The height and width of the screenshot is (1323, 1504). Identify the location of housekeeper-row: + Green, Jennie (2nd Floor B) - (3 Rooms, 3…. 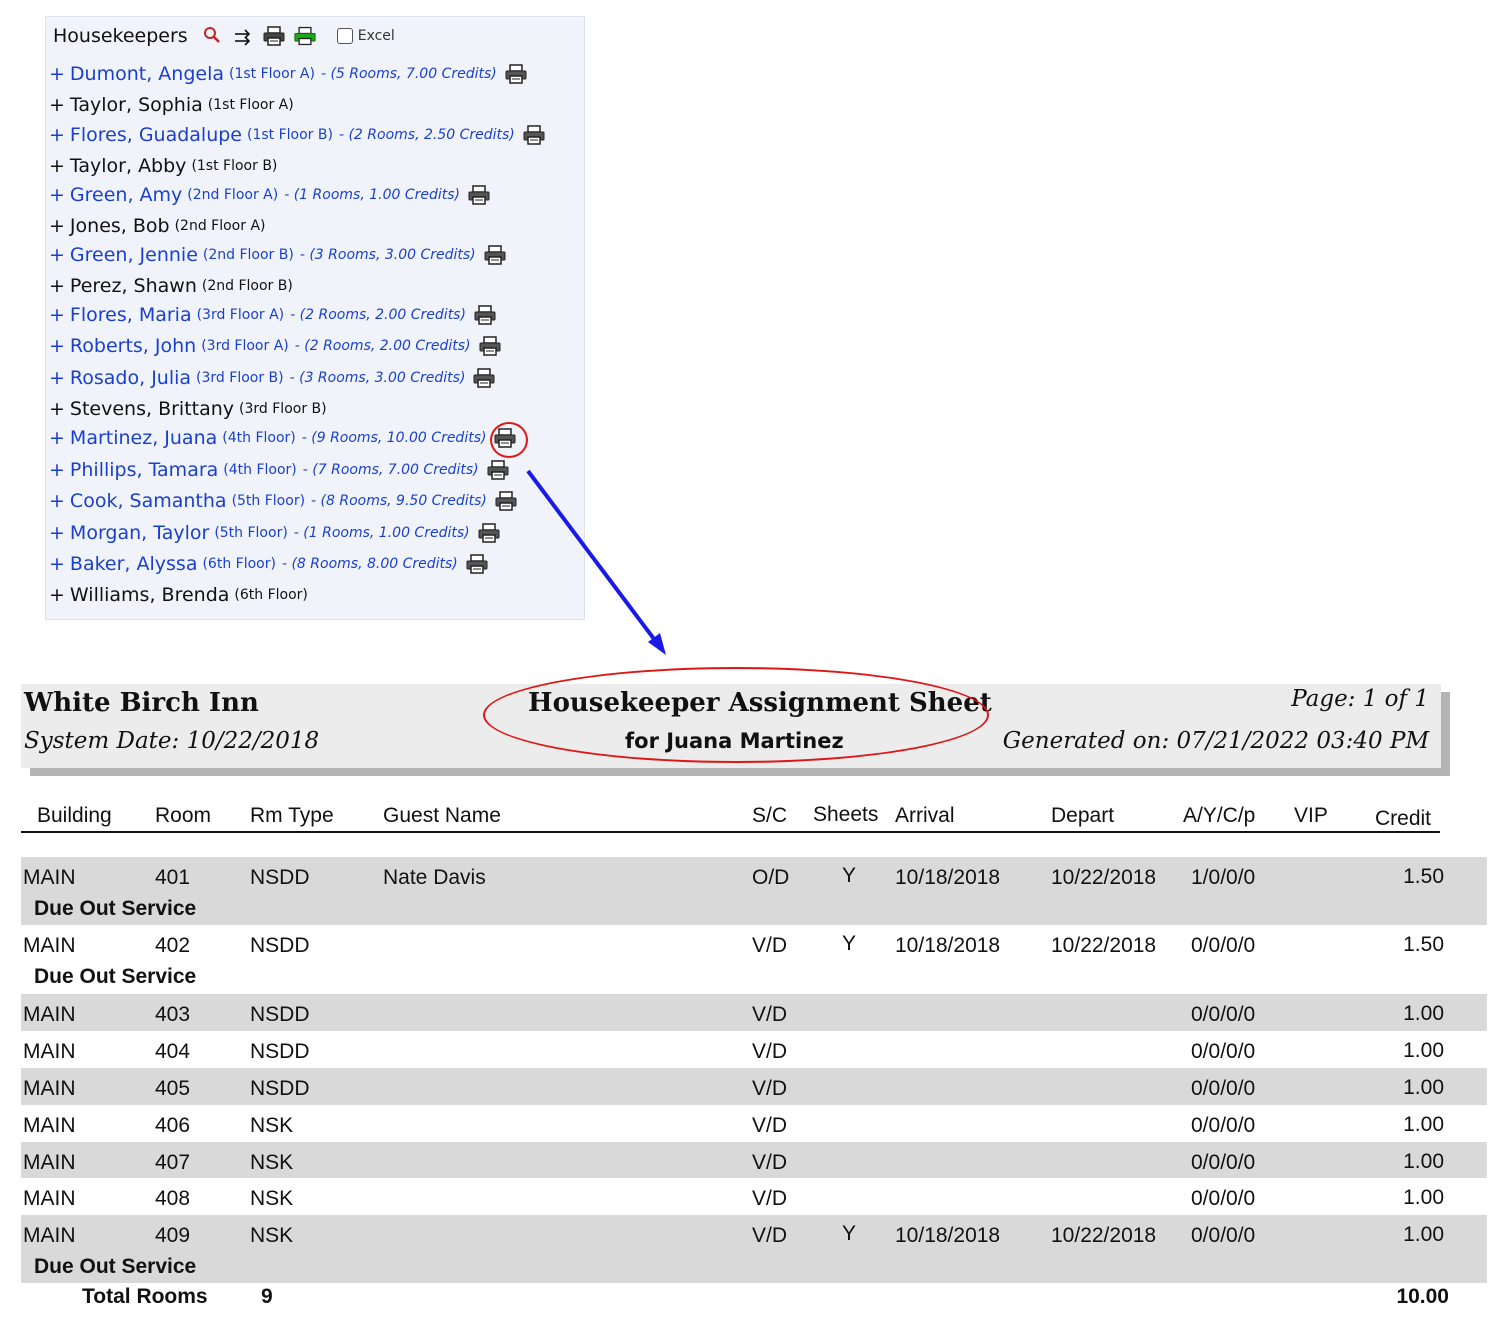
(278, 255).